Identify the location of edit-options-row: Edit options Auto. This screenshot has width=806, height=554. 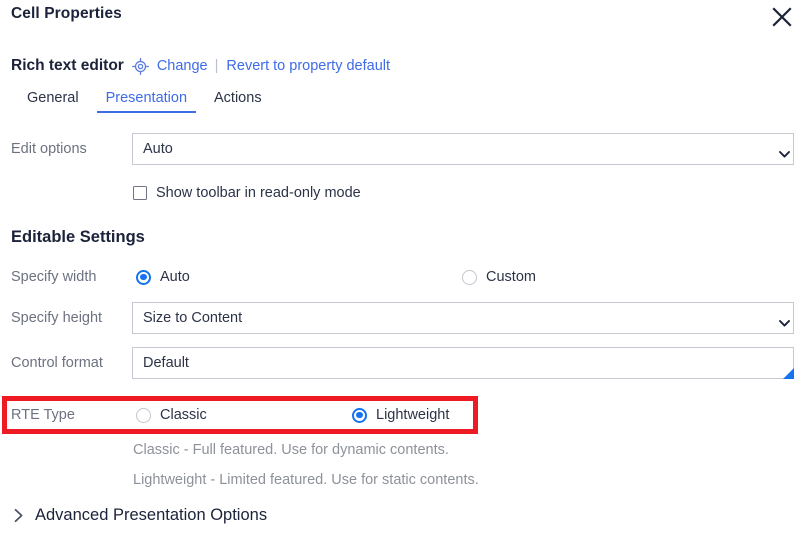
(403, 149).